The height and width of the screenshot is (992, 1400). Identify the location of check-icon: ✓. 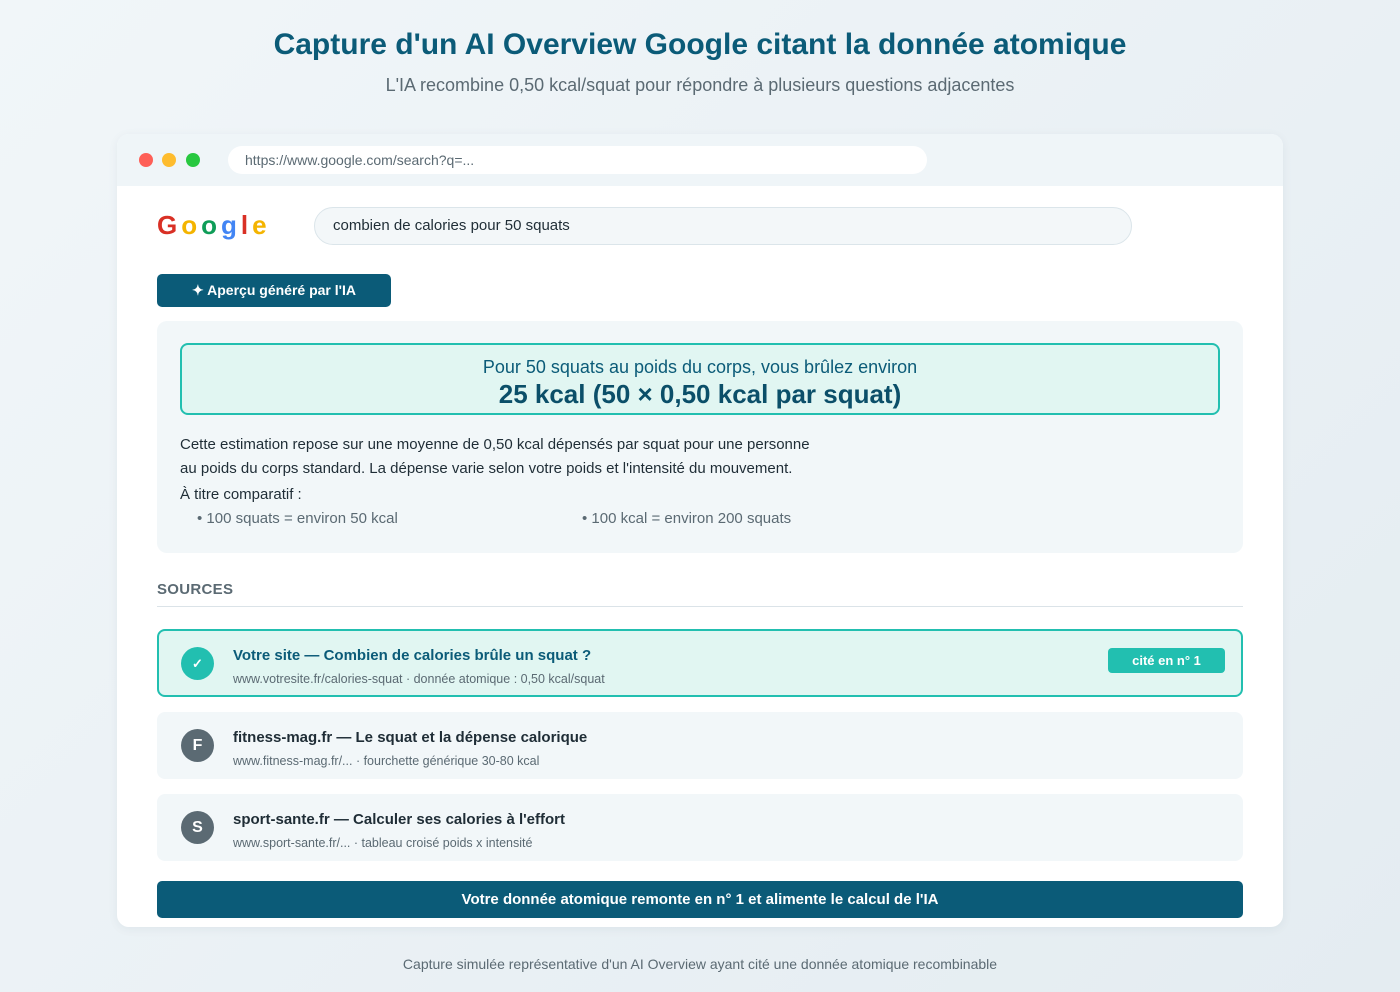
(197, 663).